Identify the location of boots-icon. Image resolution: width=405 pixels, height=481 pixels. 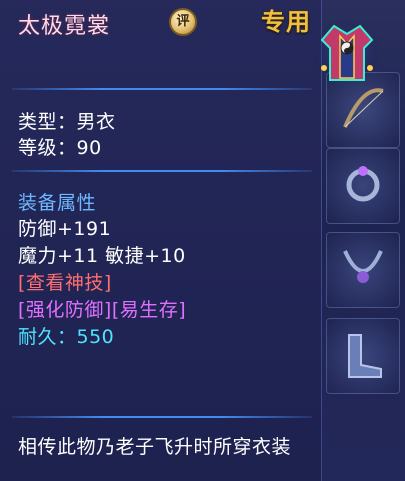
(365, 356).